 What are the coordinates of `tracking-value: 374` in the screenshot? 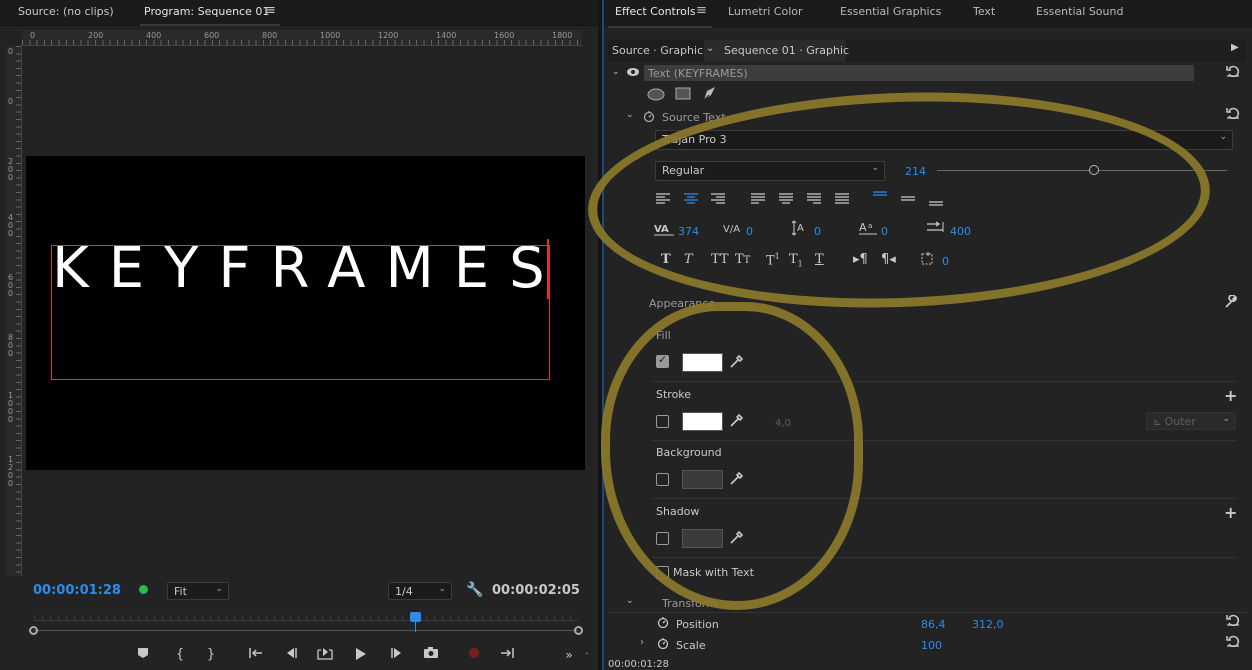 It's located at (688, 231).